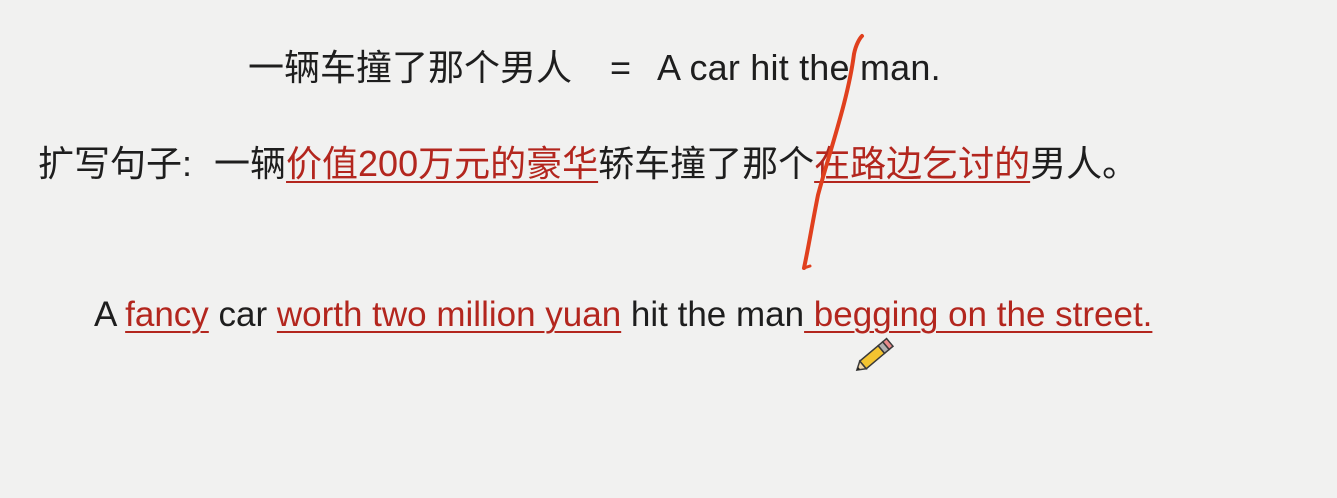  What do you see at coordinates (594, 68) in the screenshot?
I see `original-sentence: 一辆车撞了那个男人 = A car hit the man.` at bounding box center [594, 68].